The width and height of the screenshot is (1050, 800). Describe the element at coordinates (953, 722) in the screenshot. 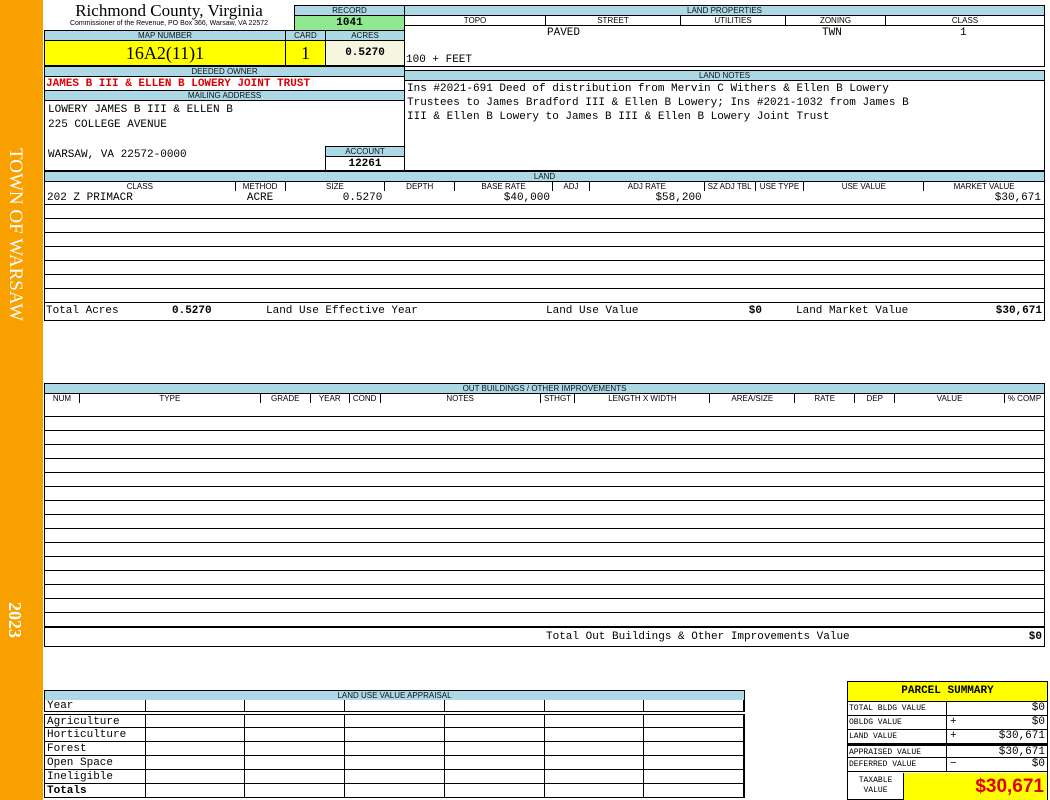

I see `summary-operator: +` at that location.